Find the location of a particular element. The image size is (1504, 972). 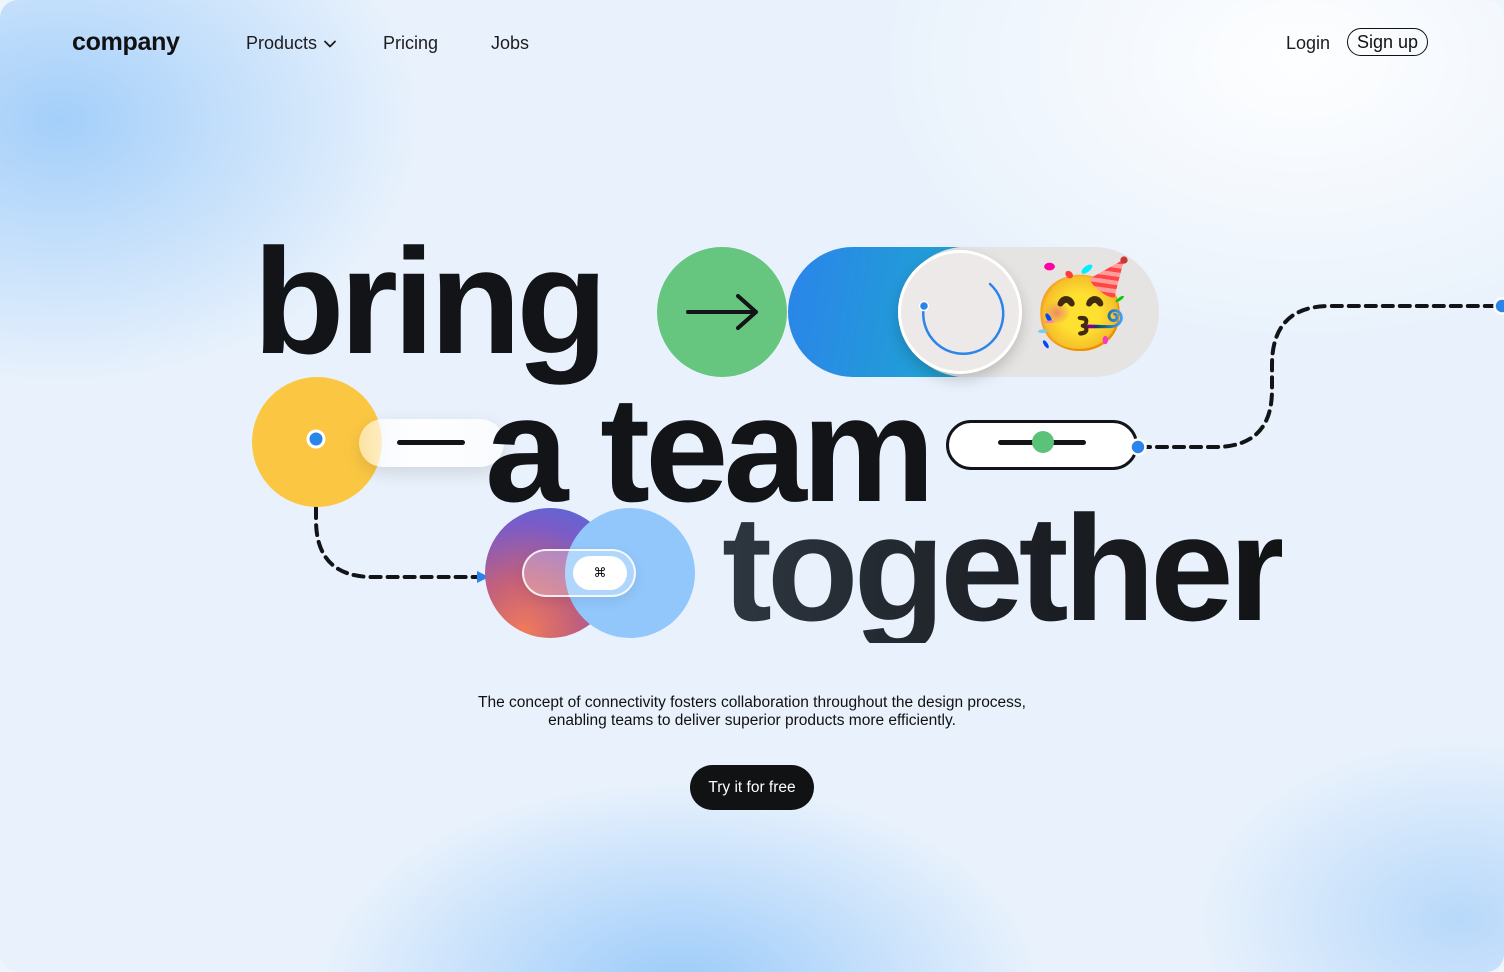

arrow-right-icon is located at coordinates (722, 312).